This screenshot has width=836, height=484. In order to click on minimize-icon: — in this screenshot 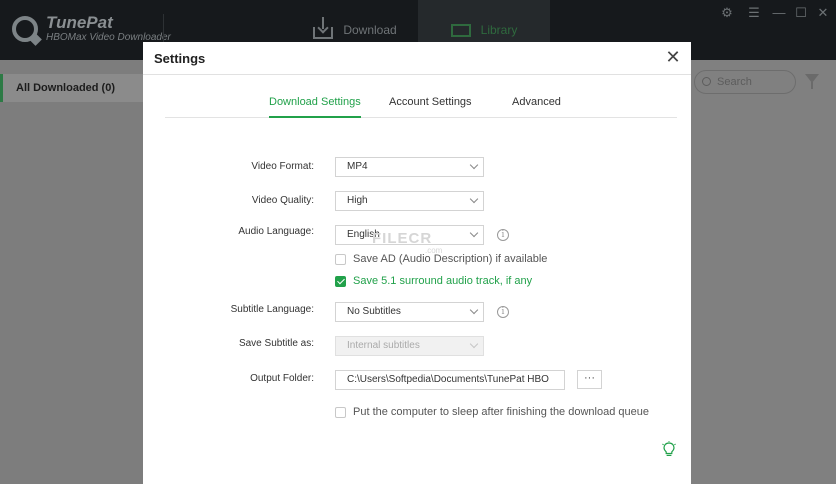, I will do `click(779, 13)`.